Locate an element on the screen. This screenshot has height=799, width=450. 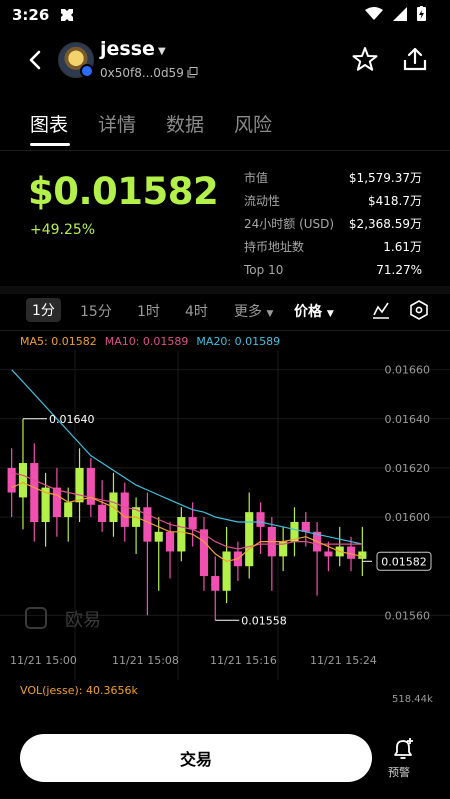
y-tick-label: 0.01600 is located at coordinates (408, 517).